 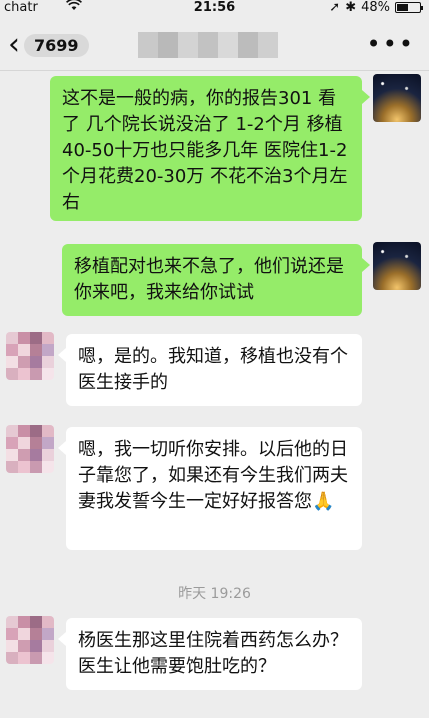 What do you see at coordinates (409, 7) in the screenshot?
I see `battery-icon` at bounding box center [409, 7].